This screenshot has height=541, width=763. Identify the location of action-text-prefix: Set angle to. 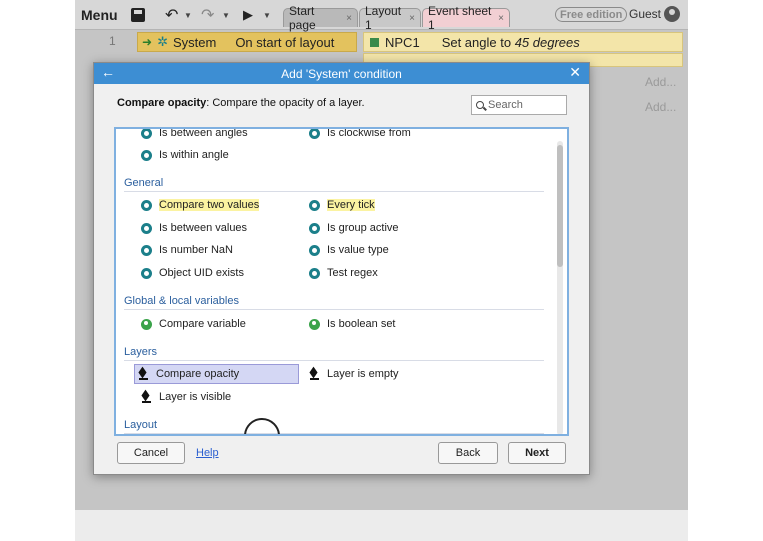
(478, 42).